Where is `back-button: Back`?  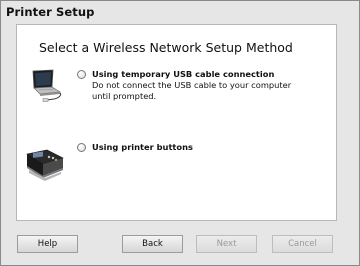
back-button: Back is located at coordinates (152, 244).